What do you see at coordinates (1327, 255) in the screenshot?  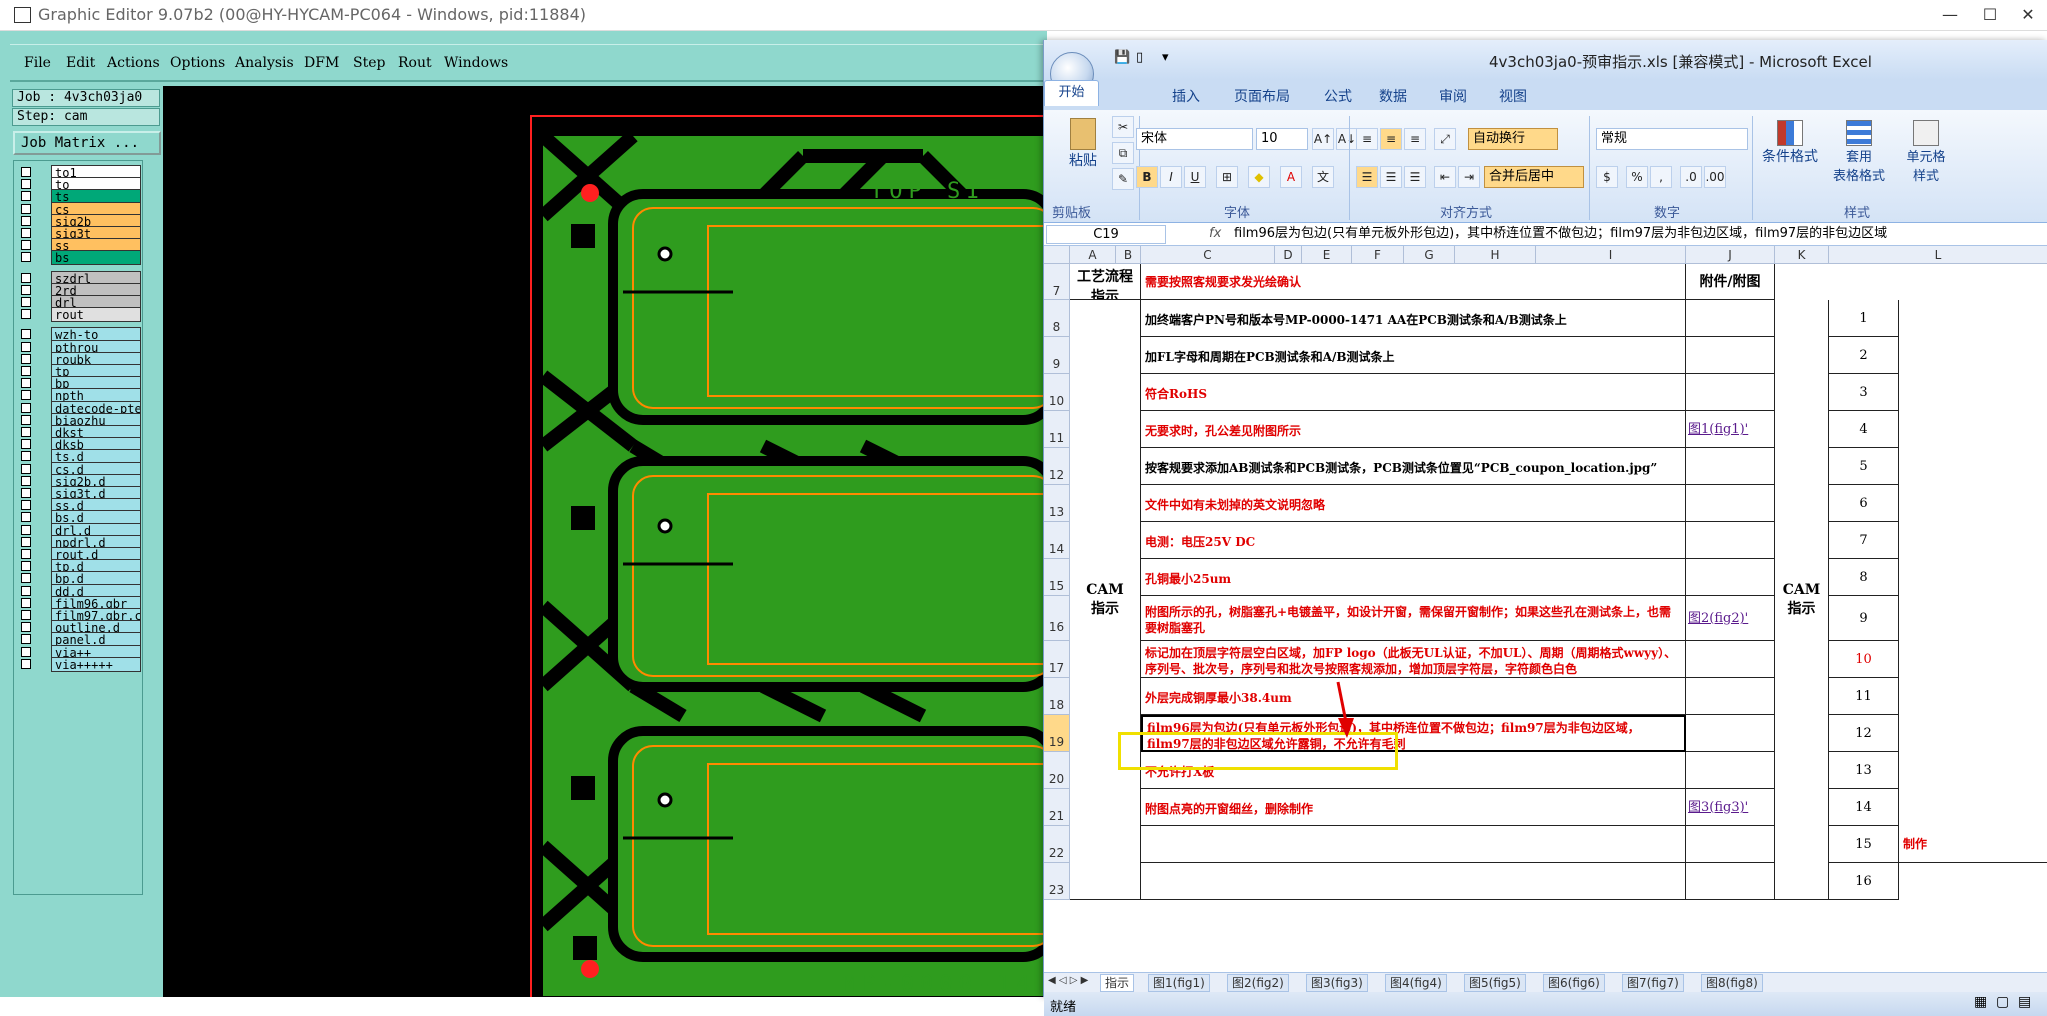 I see `column-header: E` at bounding box center [1327, 255].